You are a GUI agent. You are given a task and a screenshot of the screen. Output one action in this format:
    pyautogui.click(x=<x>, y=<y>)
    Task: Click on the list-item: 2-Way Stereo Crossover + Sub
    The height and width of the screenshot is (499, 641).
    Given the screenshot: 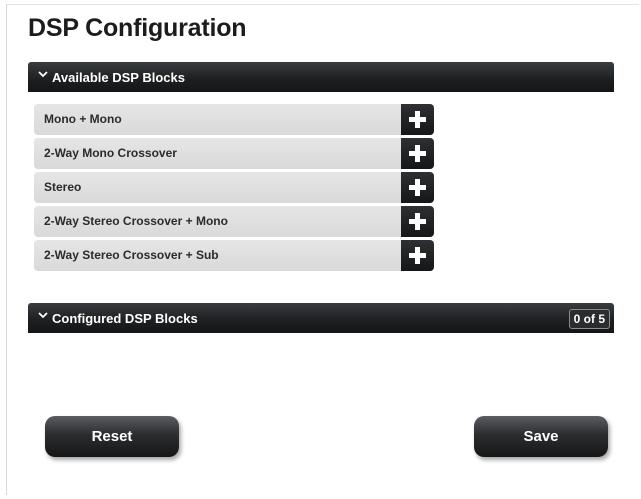 What is the action you would take?
    pyautogui.click(x=234, y=255)
    